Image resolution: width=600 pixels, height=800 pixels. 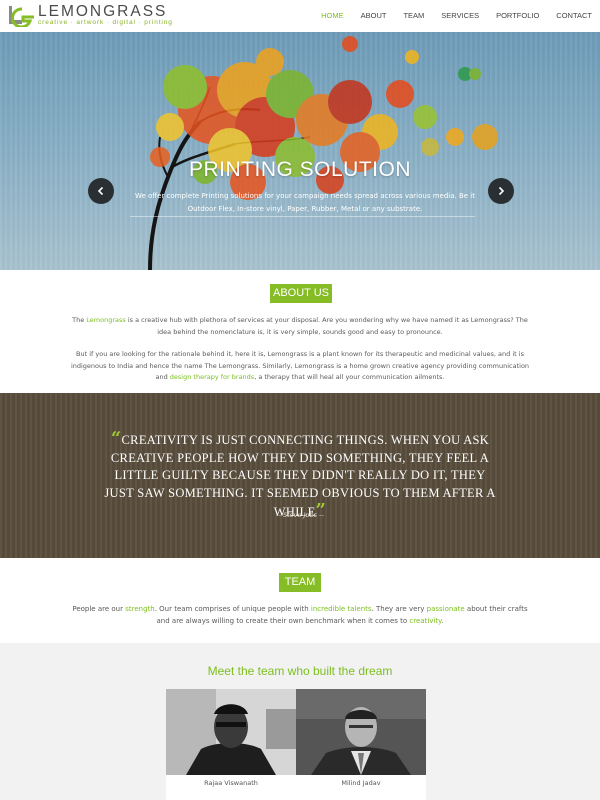 I want to click on team-highlight-link: incredible talents, so click(x=341, y=609).